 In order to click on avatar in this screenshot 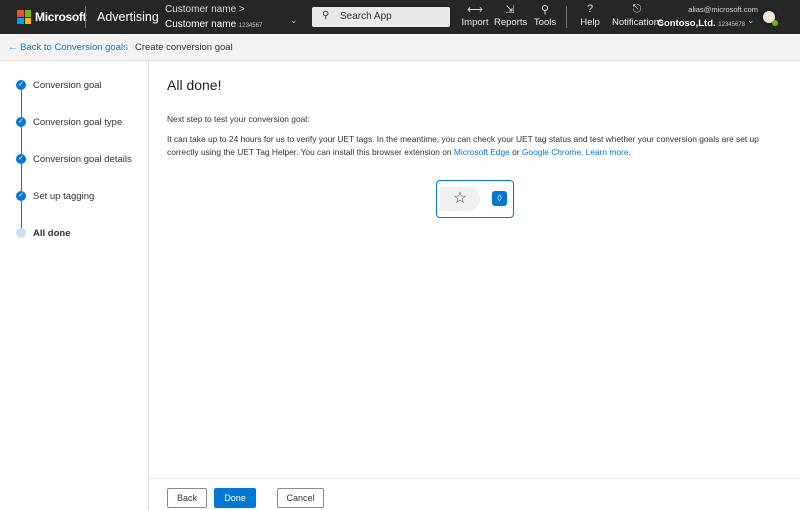, I will do `click(769, 17)`.